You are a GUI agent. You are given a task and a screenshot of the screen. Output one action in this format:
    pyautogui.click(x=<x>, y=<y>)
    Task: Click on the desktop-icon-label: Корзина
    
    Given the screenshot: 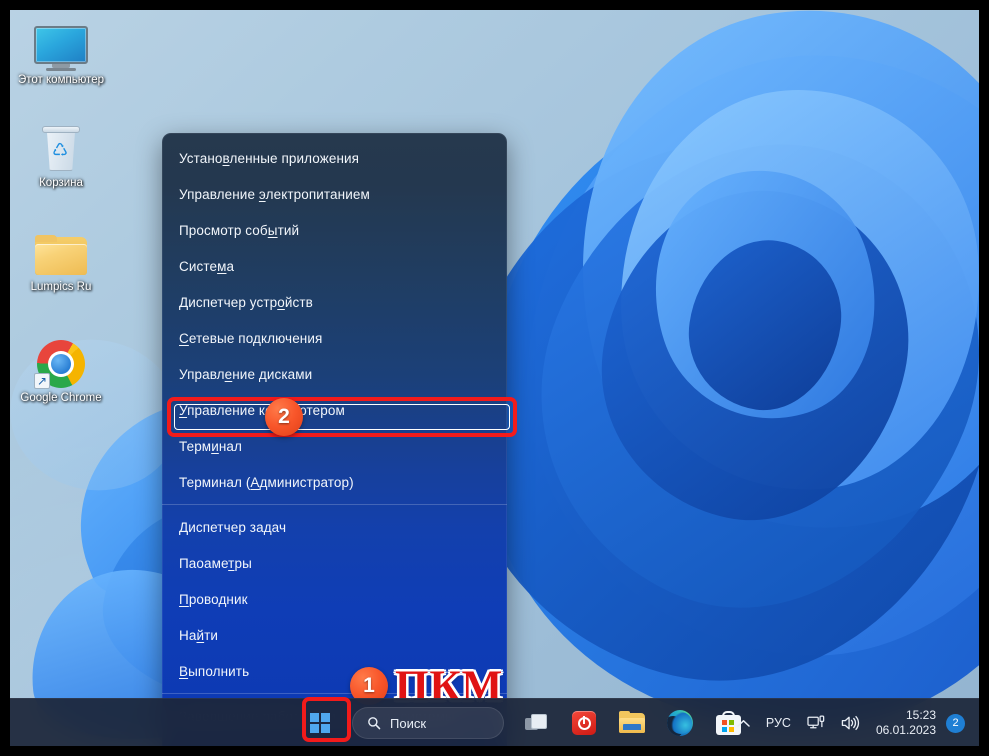 What is the action you would take?
    pyautogui.click(x=61, y=183)
    